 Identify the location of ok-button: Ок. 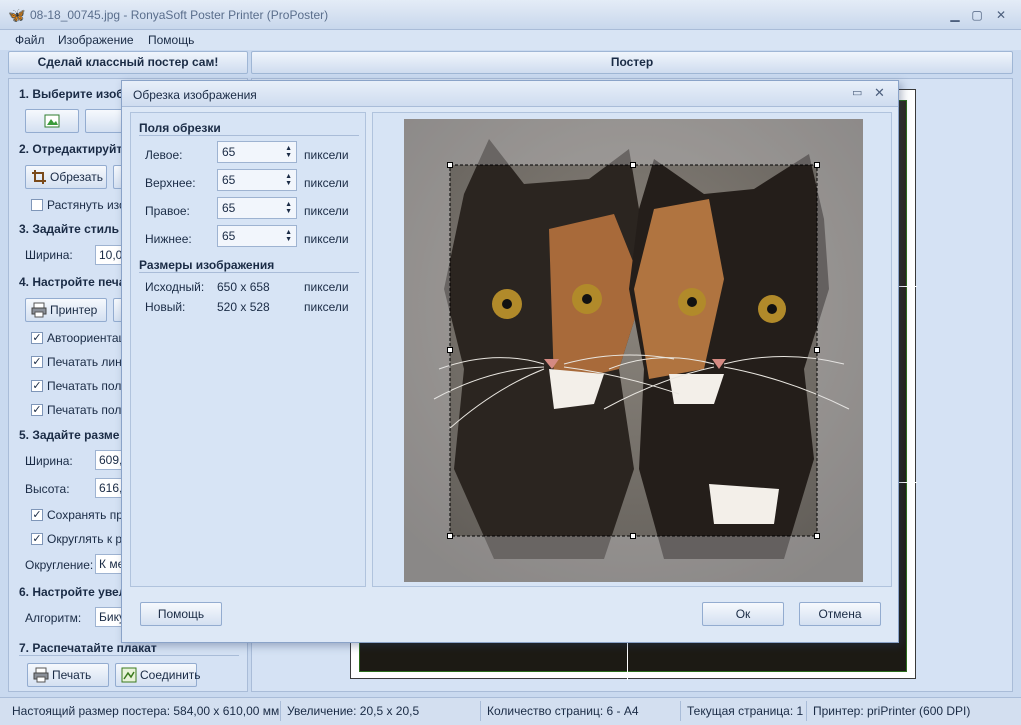
(743, 614).